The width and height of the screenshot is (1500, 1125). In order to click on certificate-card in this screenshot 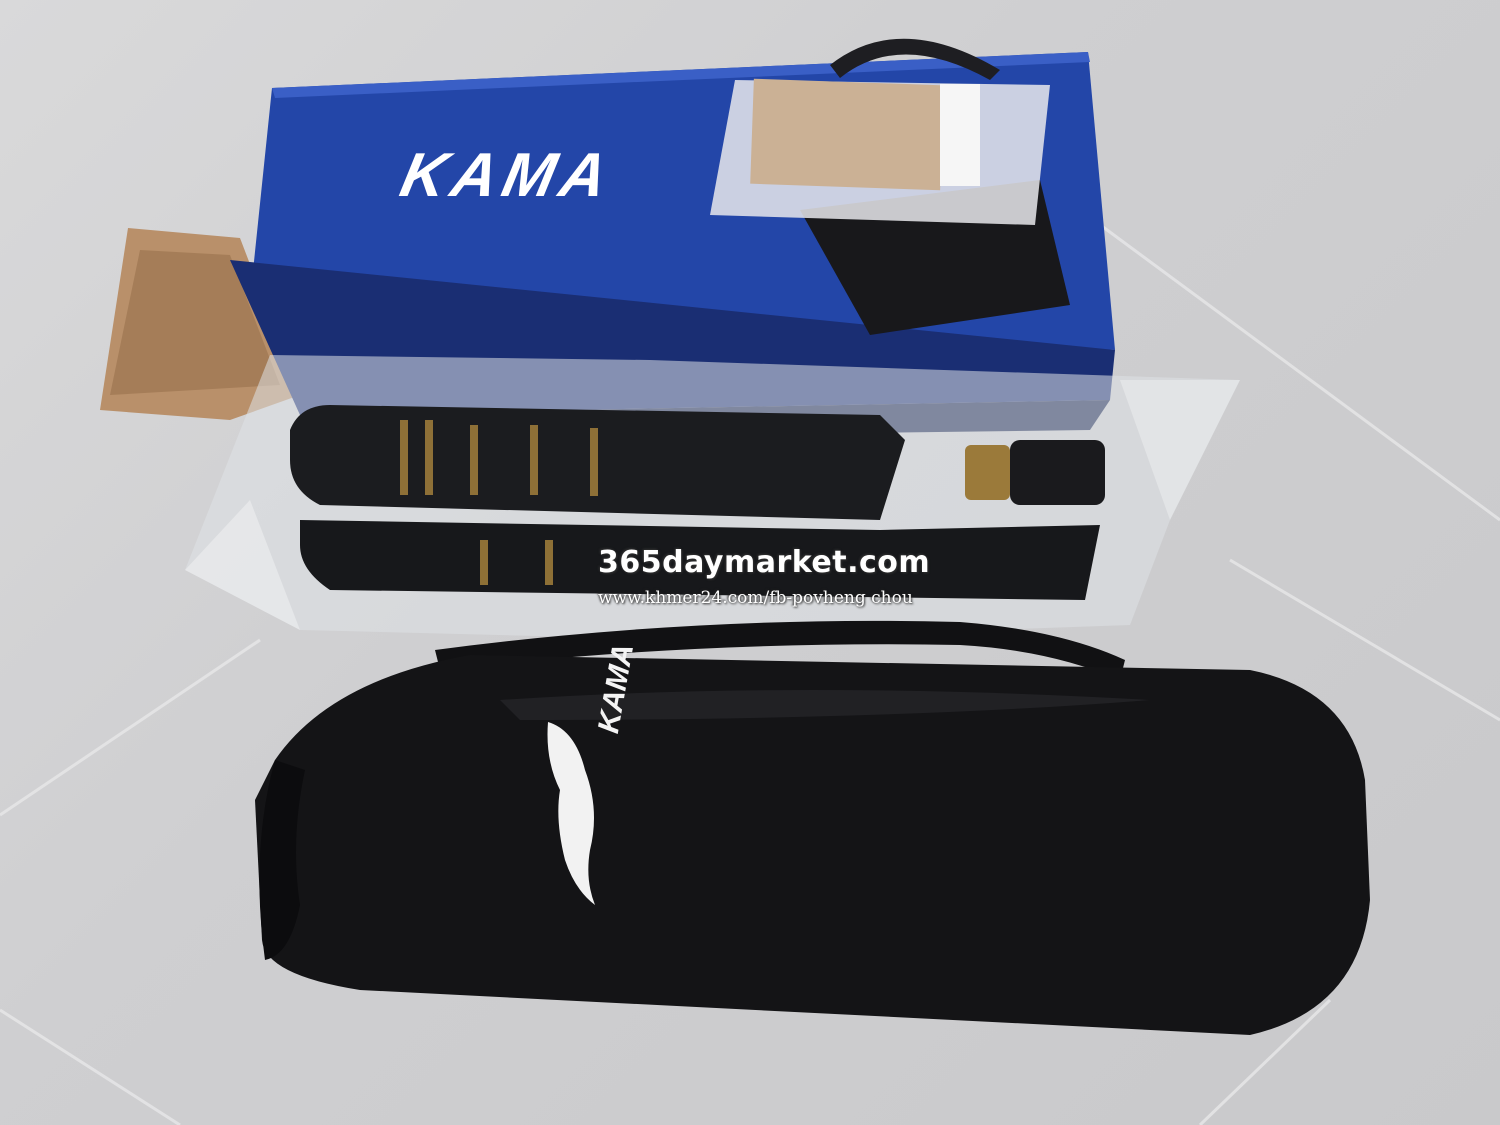, I will do `click(847, 134)`.